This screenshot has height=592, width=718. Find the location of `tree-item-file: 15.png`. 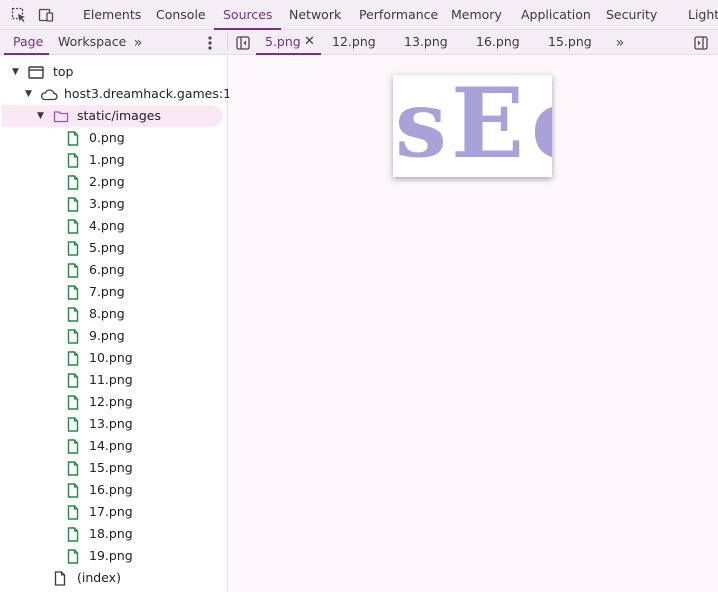

tree-item-file: 15.png is located at coordinates (114, 468).